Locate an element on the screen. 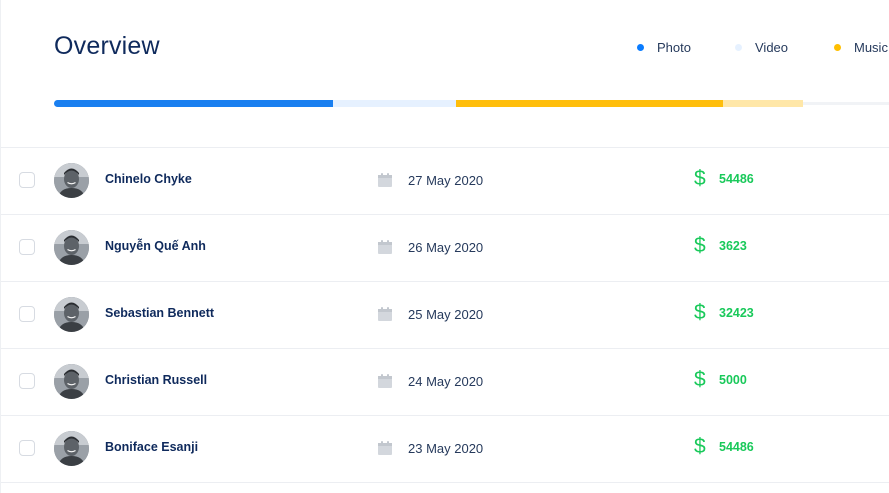  row-amount: 32423 is located at coordinates (736, 313).